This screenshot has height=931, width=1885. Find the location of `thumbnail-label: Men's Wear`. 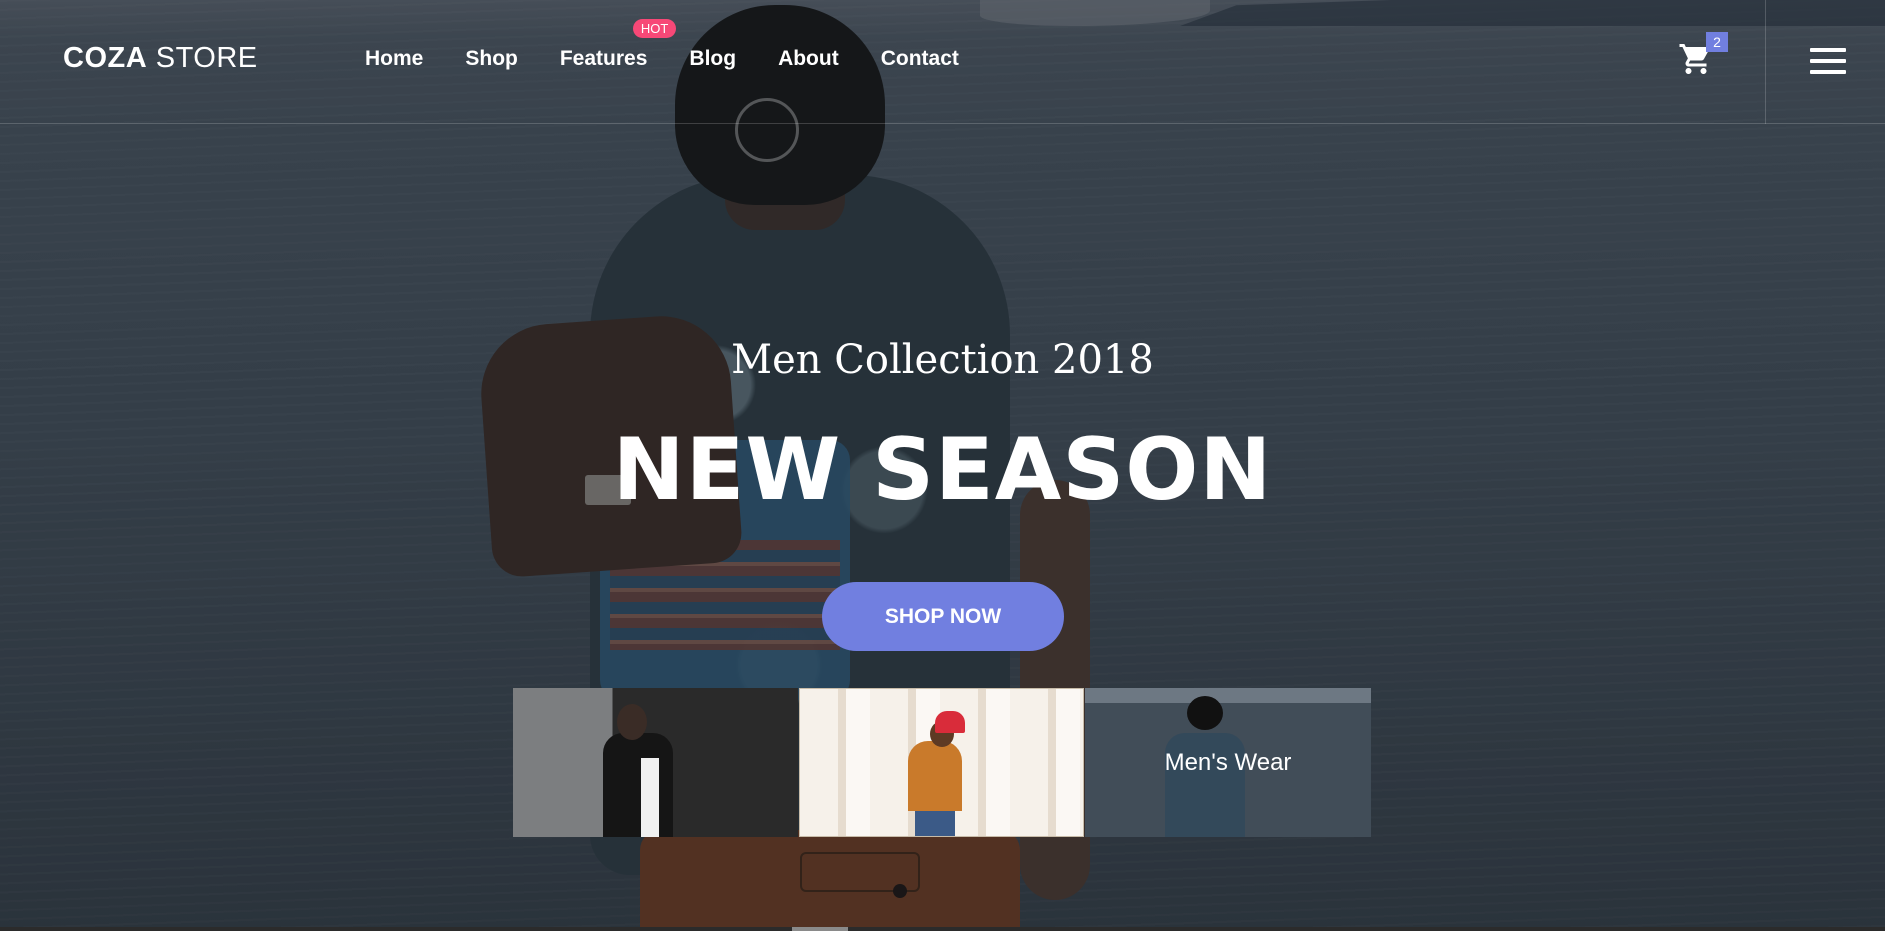

thumbnail-label: Men's Wear is located at coordinates (1228, 762).